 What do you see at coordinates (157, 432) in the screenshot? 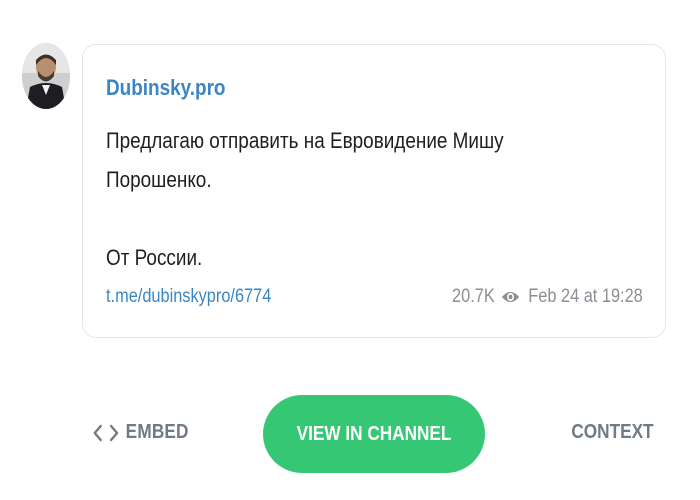
I see `embed-label: EMBED` at bounding box center [157, 432].